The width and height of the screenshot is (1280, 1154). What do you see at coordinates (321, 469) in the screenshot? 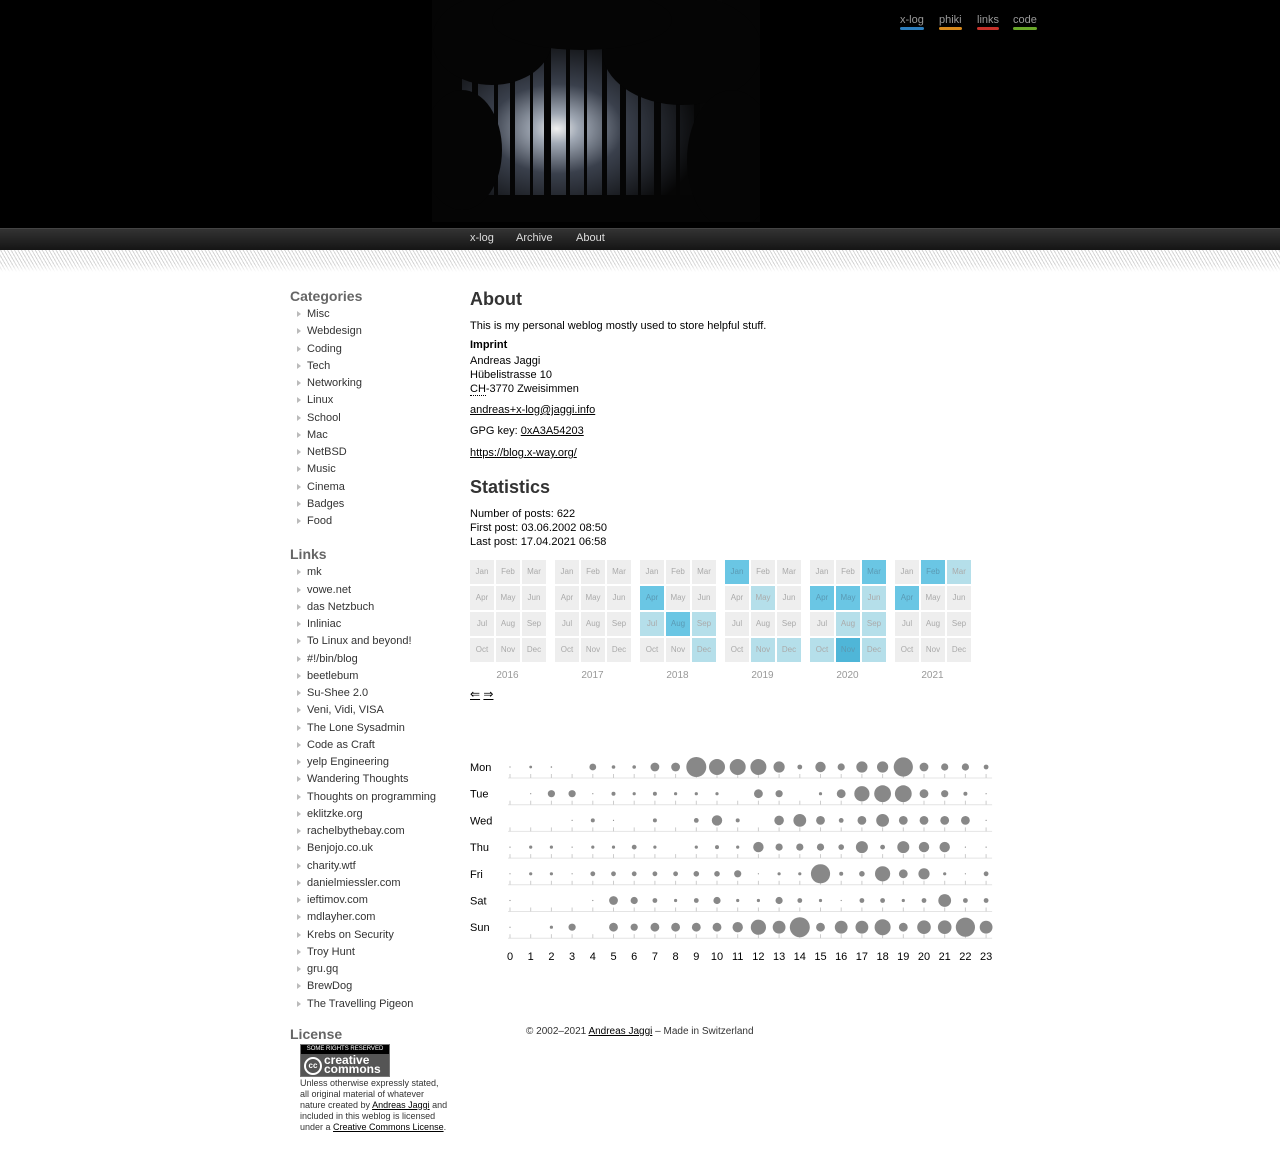
I see `category-link: Music` at bounding box center [321, 469].